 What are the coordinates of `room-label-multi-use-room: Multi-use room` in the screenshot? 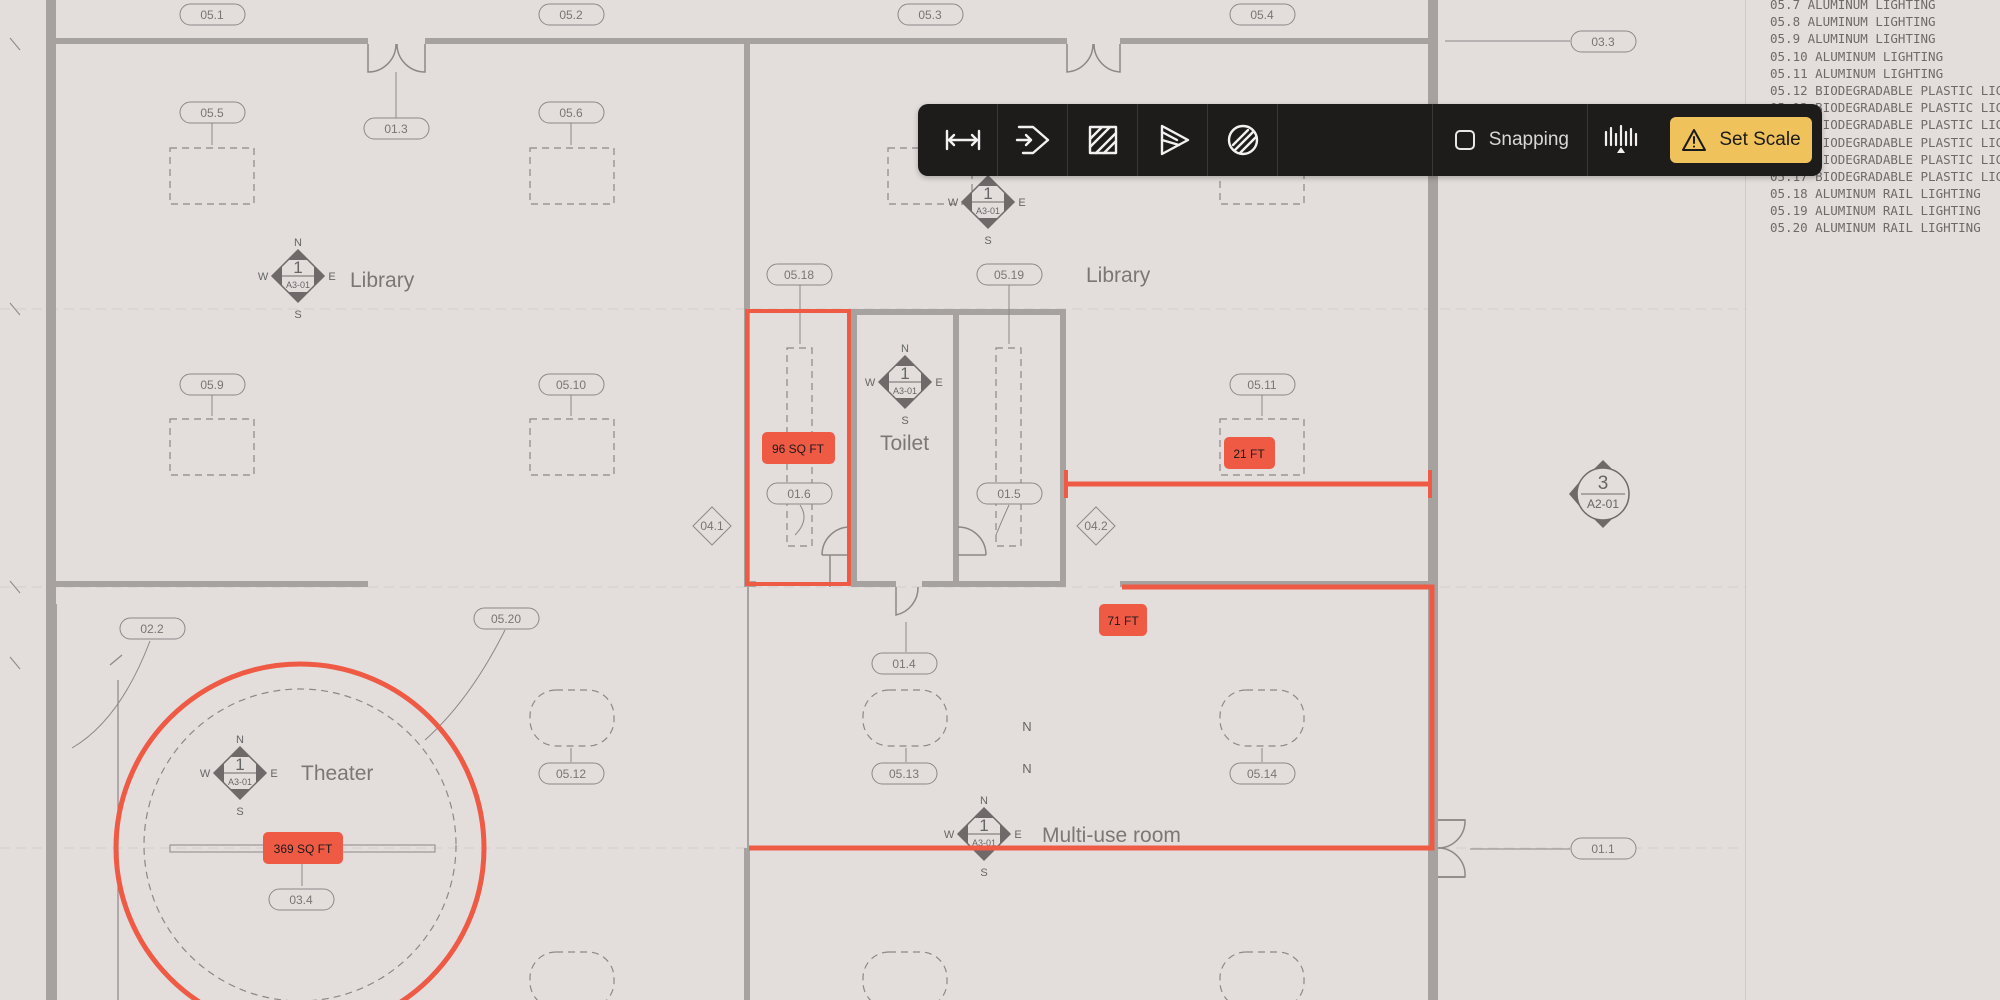 It's located at (1111, 835).